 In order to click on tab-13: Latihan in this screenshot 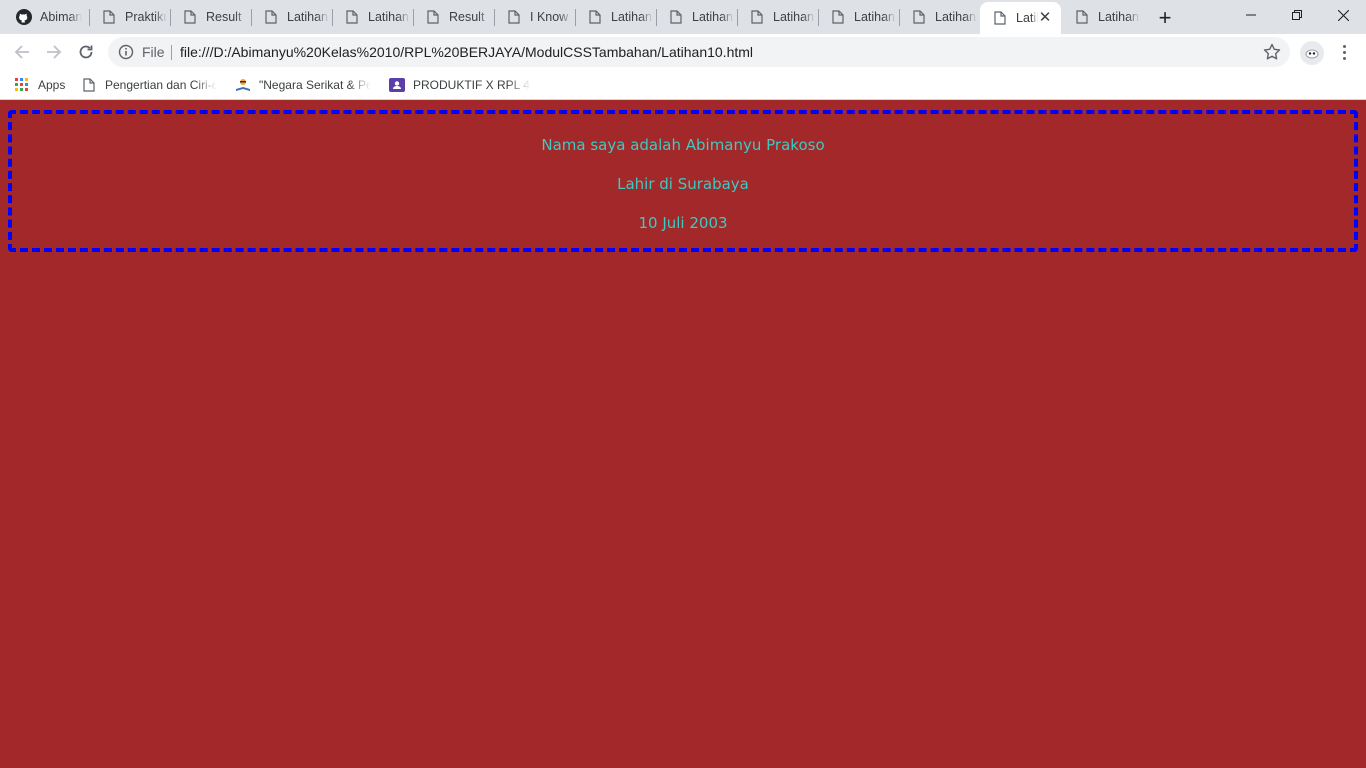, I will do `click(1102, 17)`.